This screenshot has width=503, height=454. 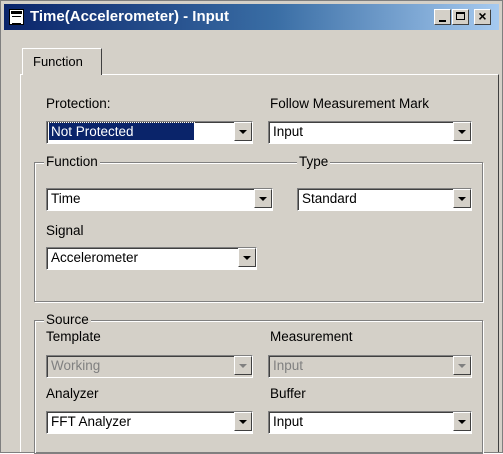 I want to click on protection-select: Not Protected, so click(x=149, y=132).